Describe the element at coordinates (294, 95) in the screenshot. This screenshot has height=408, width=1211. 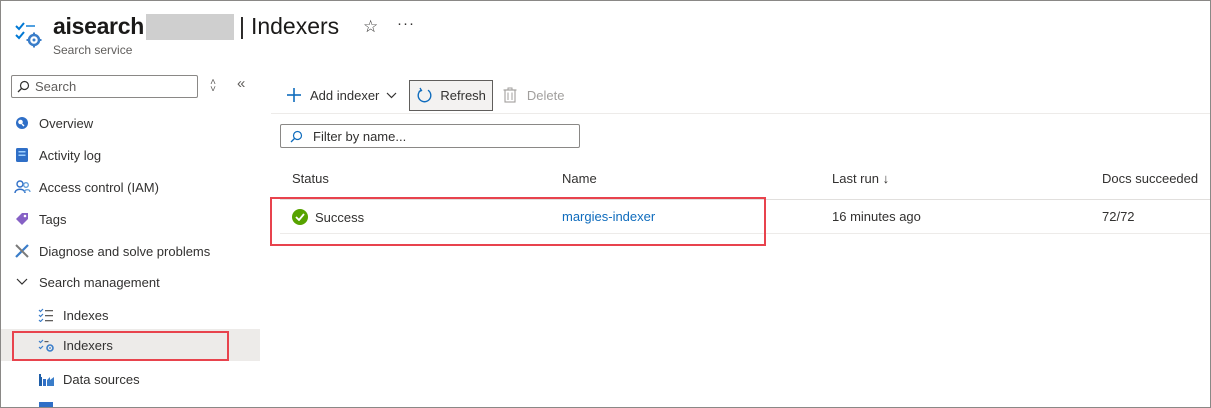
I see `plus-icon` at that location.